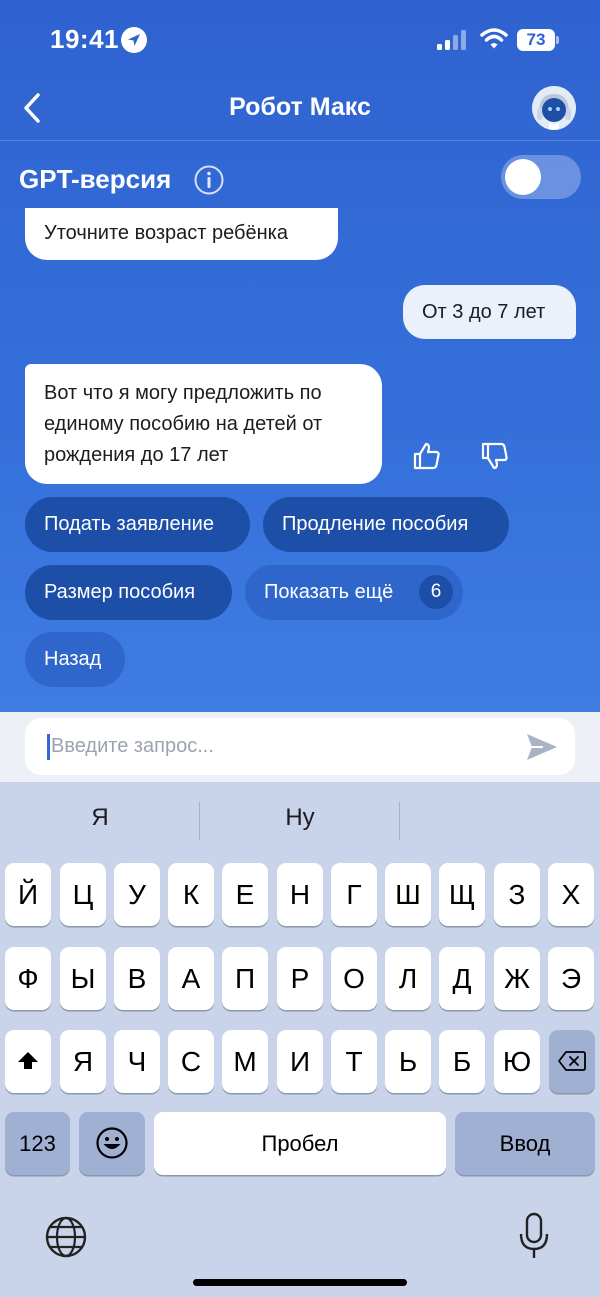 Image resolution: width=600 pixels, height=1297 pixels. Describe the element at coordinates (571, 894) in the screenshot. I see `key: Х` at that location.